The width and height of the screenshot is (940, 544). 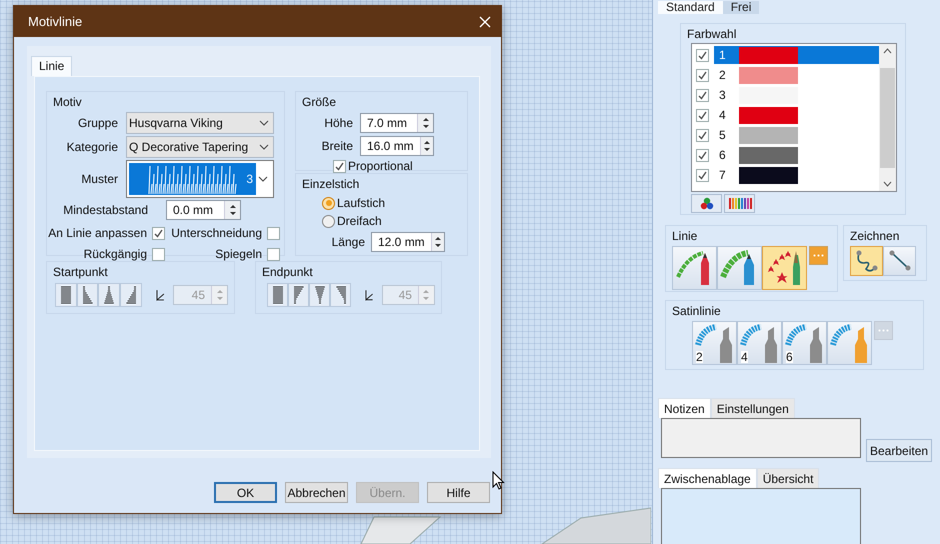 What do you see at coordinates (55, 21) in the screenshot?
I see `window-title: Motivlinie` at bounding box center [55, 21].